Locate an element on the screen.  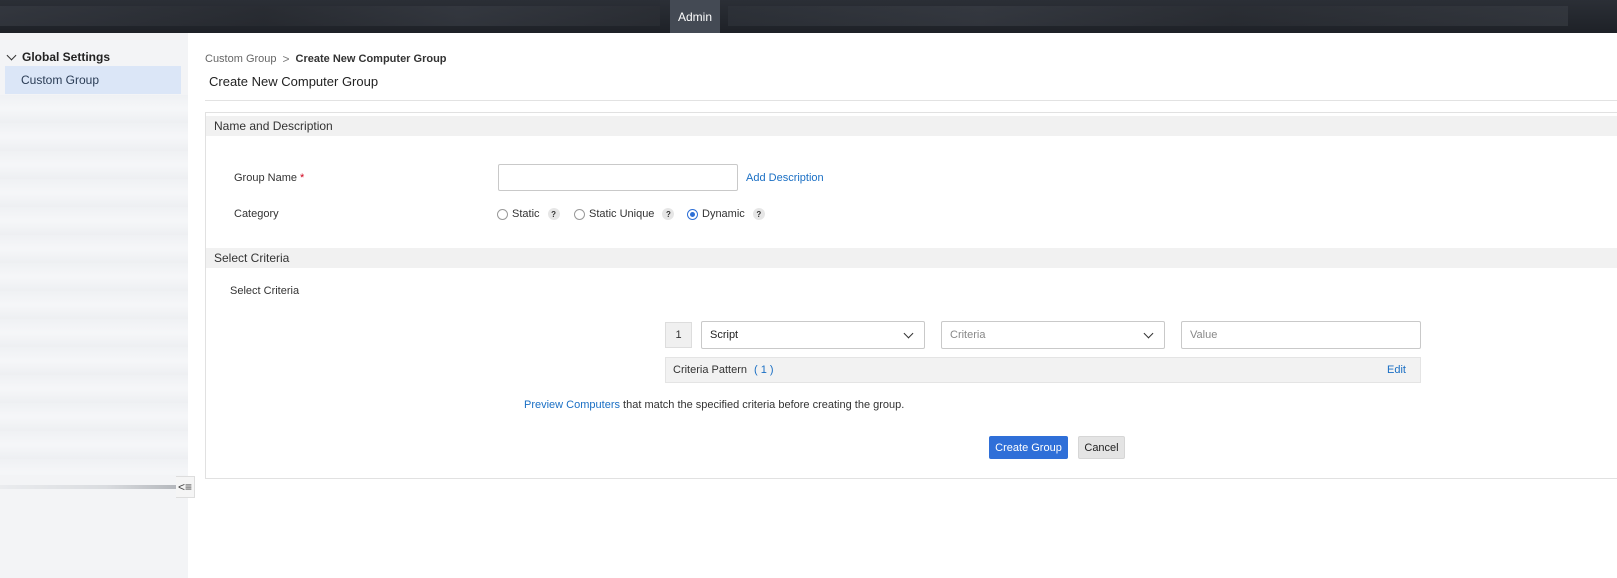
group-name-label-text: Group Name is located at coordinates (265, 178).